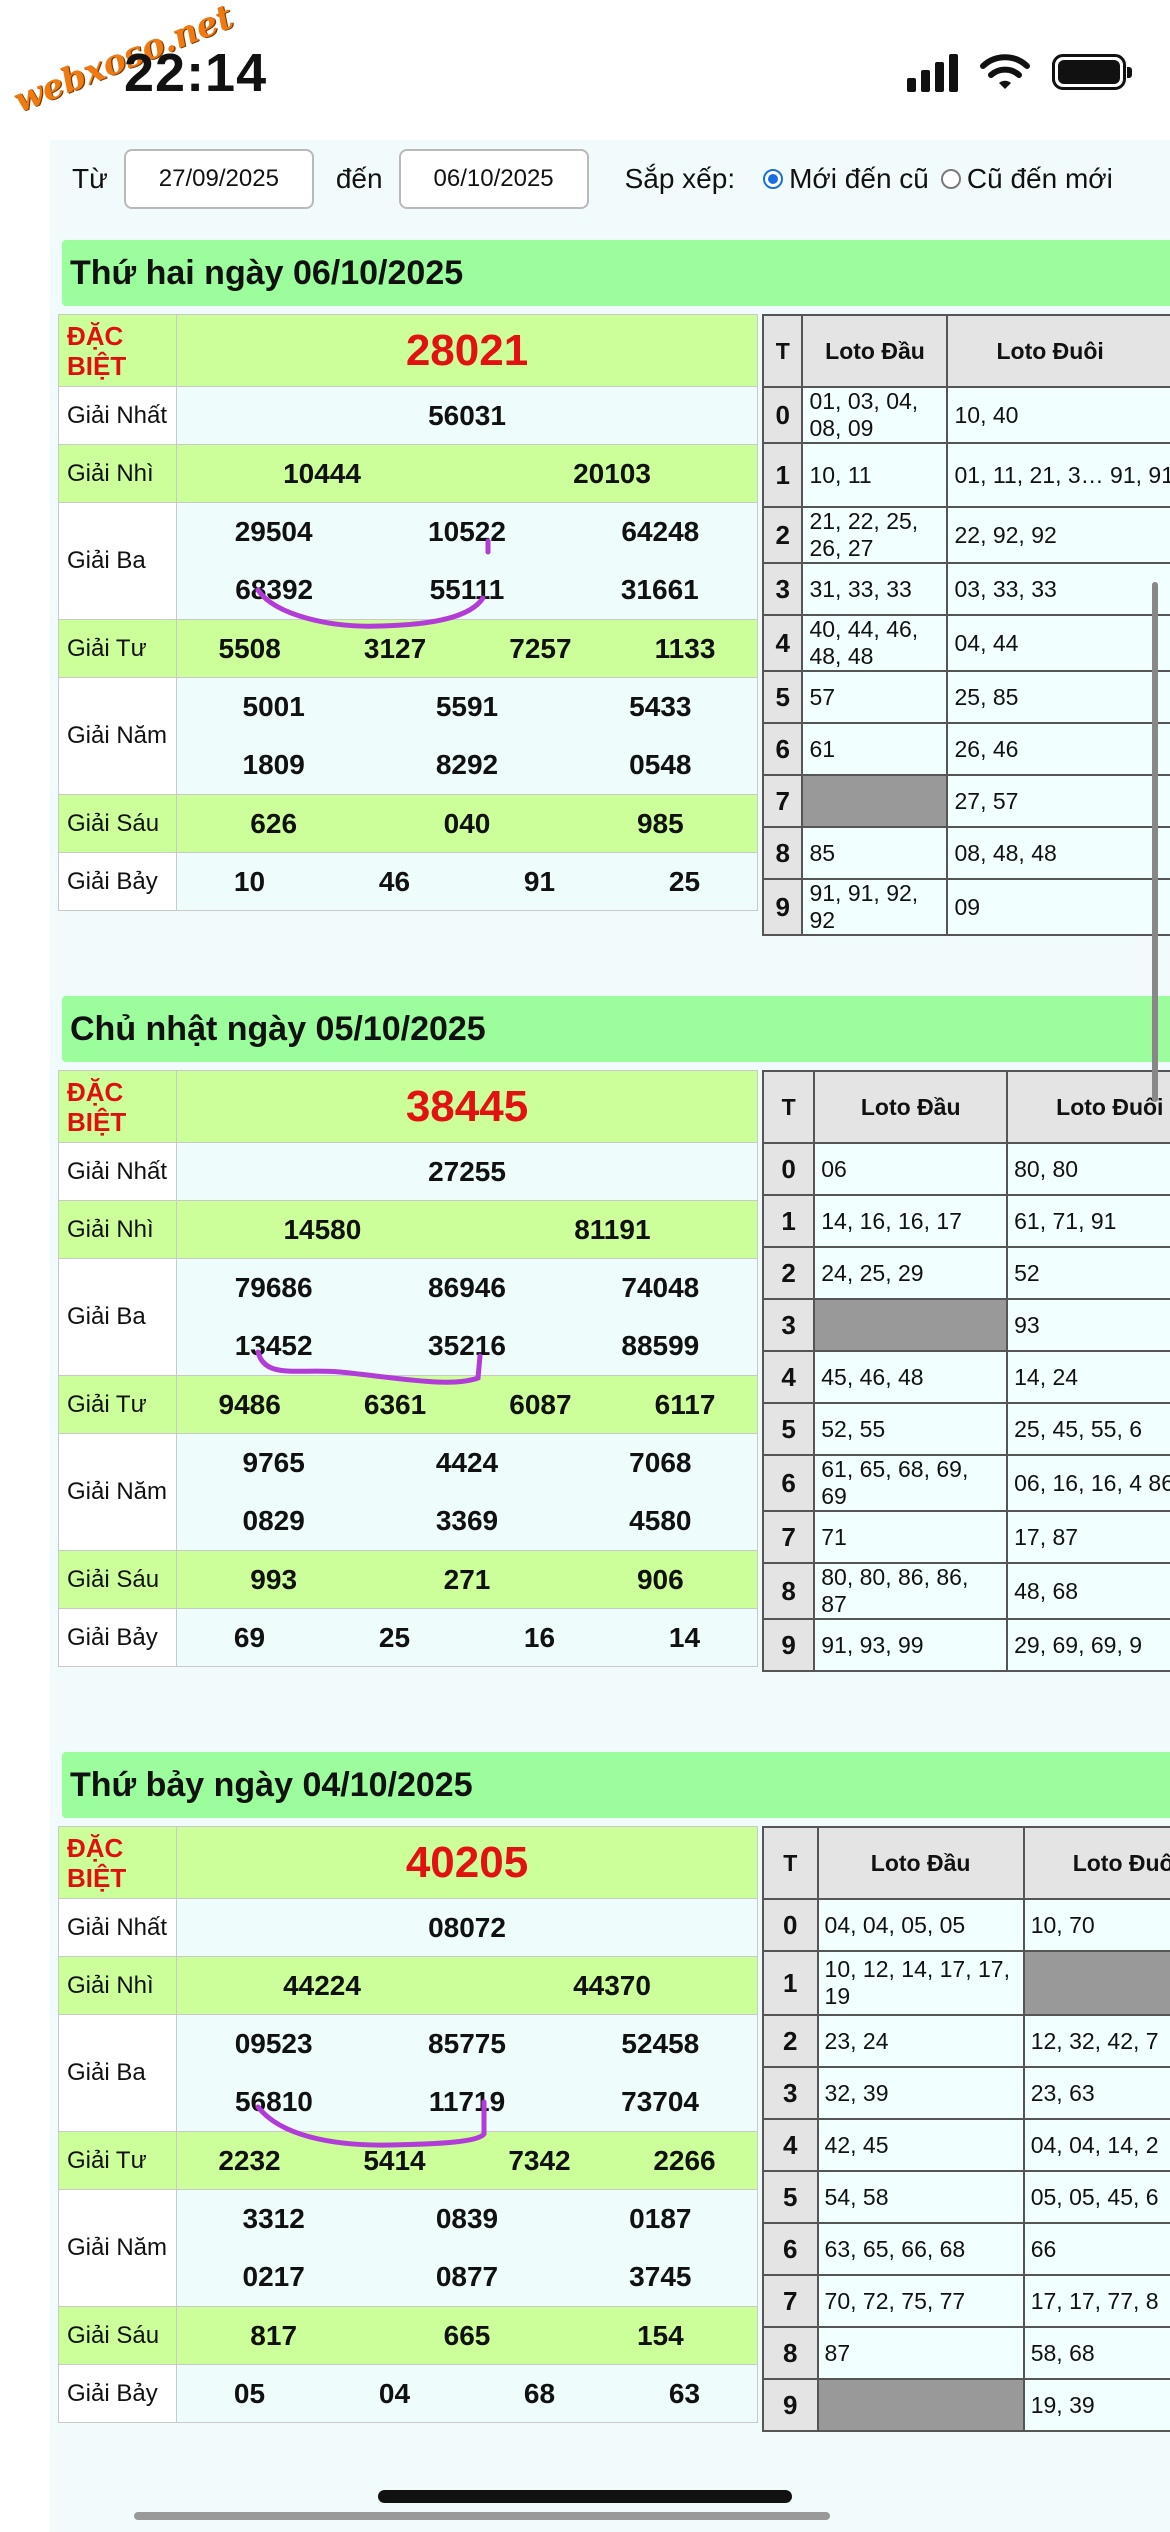 This screenshot has height=2532, width=1170. I want to click on prize-number: 0217, so click(273, 2276).